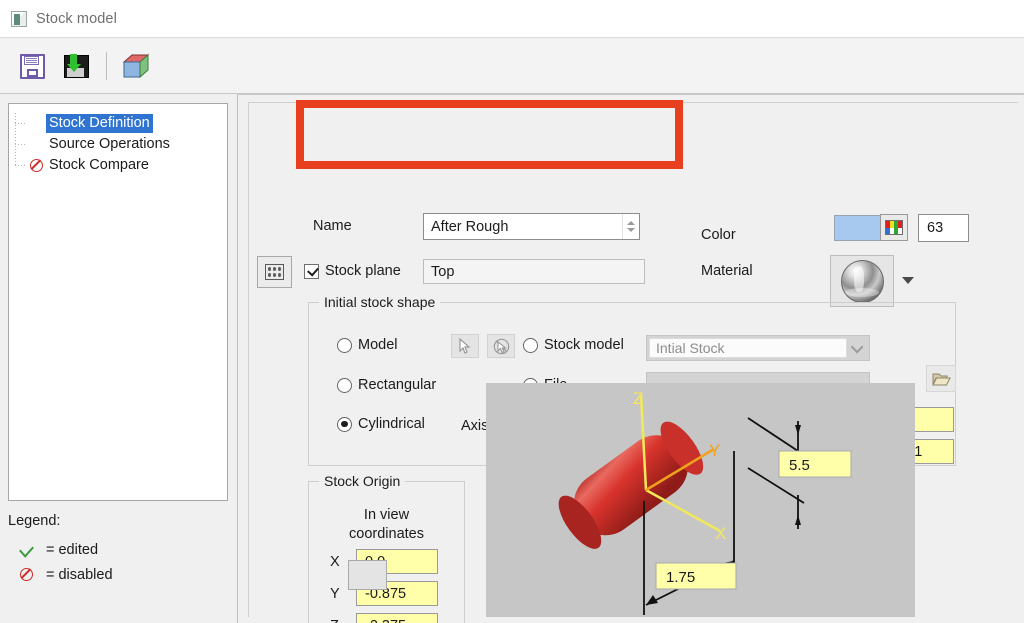  Describe the element at coordinates (367, 575) in the screenshot. I see `origin-pick-button` at that location.